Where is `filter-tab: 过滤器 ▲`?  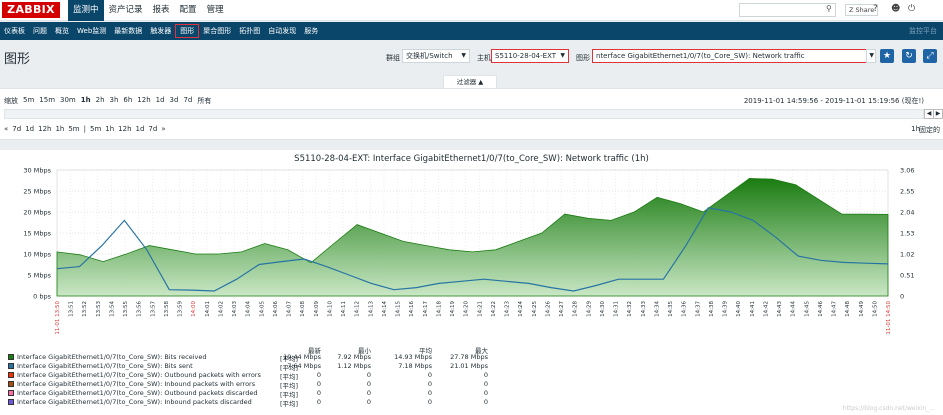 filter-tab: 过滤器 ▲ is located at coordinates (470, 81).